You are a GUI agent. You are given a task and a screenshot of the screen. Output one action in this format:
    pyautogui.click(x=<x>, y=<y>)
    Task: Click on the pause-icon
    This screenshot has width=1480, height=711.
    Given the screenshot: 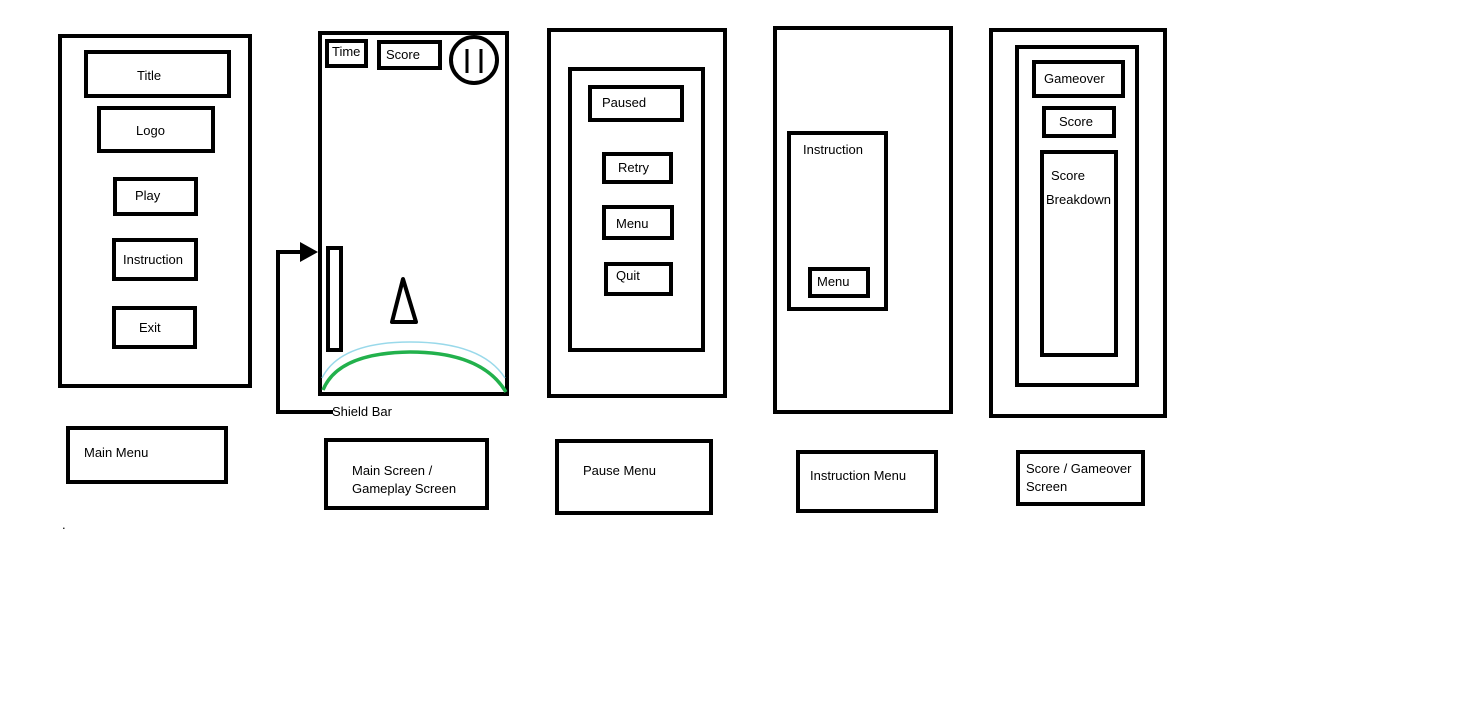 What is the action you would take?
    pyautogui.click(x=474, y=60)
    